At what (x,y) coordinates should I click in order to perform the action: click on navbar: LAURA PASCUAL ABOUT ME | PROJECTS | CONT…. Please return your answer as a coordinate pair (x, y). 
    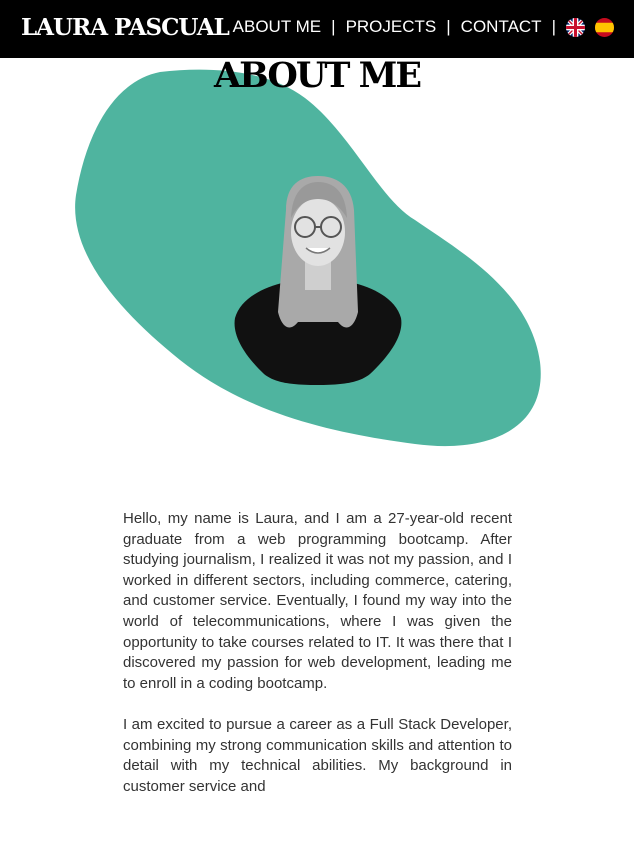
    Looking at the image, I should click on (317, 29).